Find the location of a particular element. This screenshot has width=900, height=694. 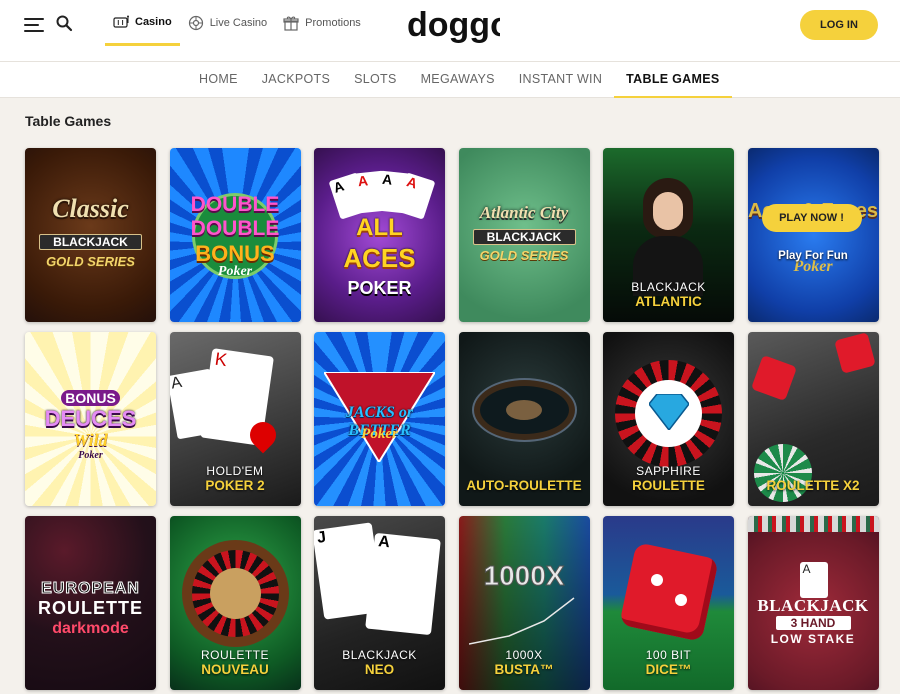

play-now-button: PLAY NOW ! is located at coordinates (811, 218).